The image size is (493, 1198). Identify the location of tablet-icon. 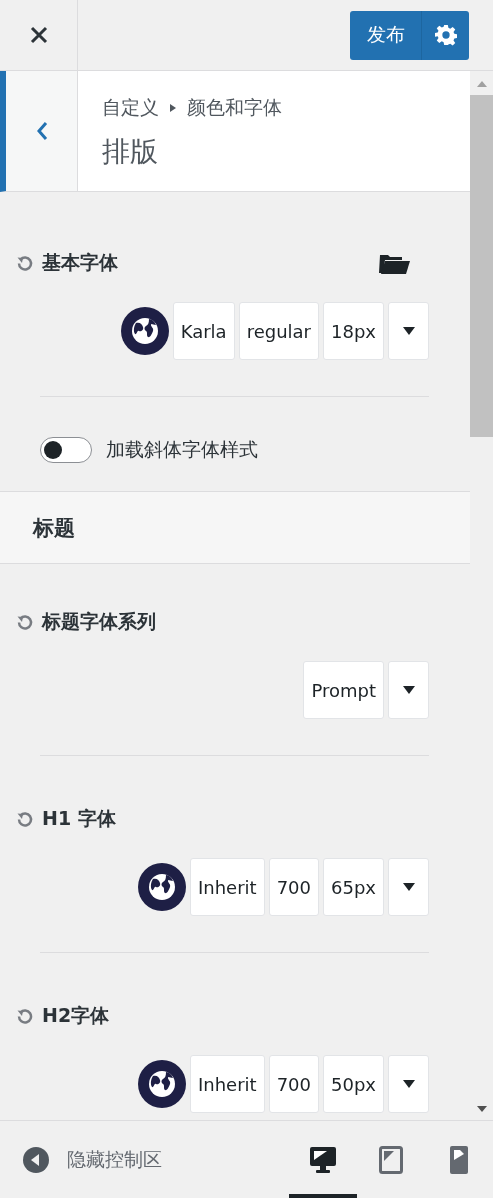
(391, 1159).